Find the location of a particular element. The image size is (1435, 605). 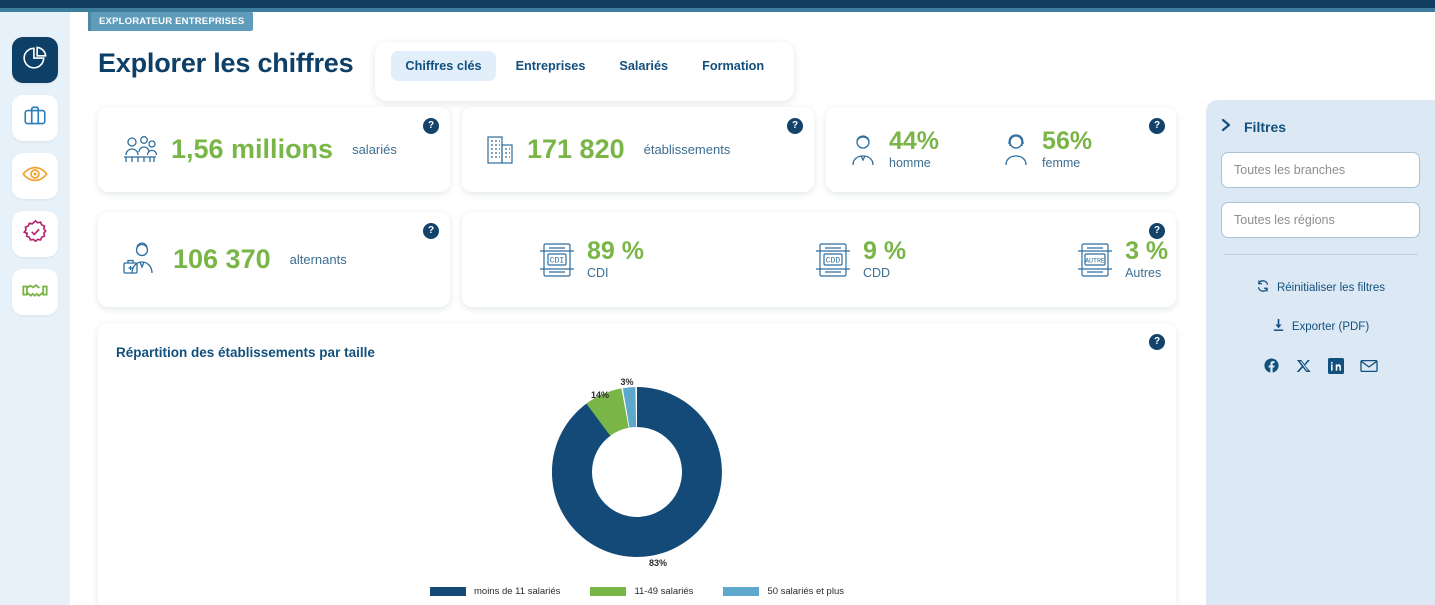

salaries-unit: salariés is located at coordinates (374, 149).